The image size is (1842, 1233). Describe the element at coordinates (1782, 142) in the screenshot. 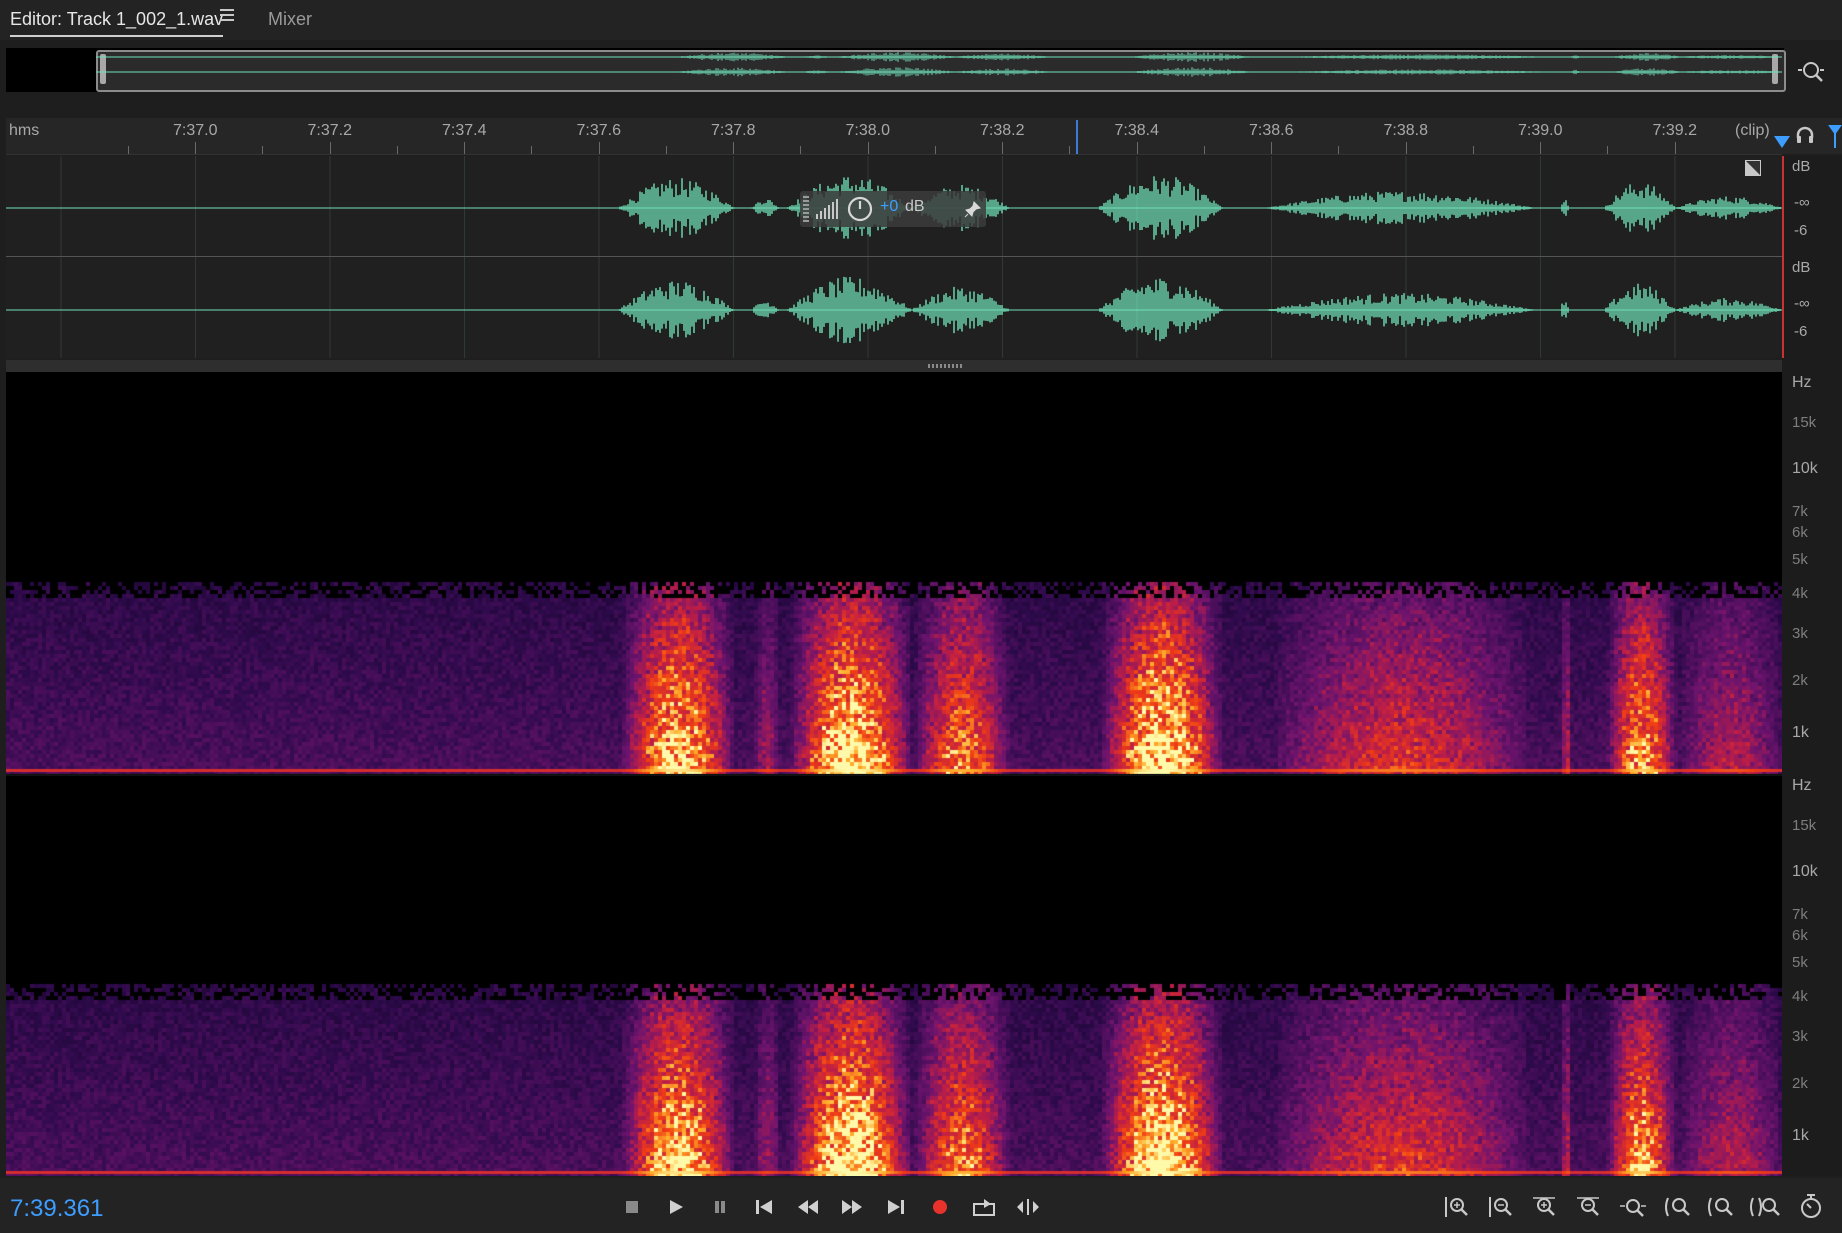

I see `playhead-handle` at that location.